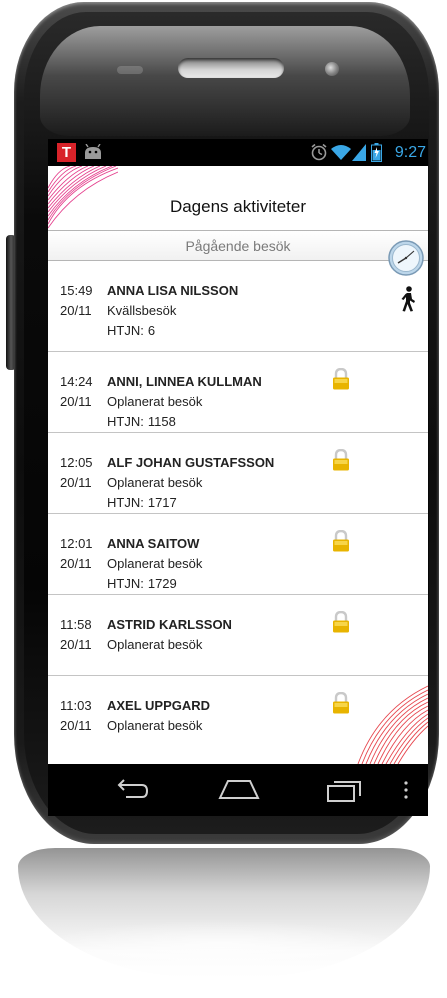 The height and width of the screenshot is (998, 447). Describe the element at coordinates (341, 152) in the screenshot. I see `wifi-icon` at that location.